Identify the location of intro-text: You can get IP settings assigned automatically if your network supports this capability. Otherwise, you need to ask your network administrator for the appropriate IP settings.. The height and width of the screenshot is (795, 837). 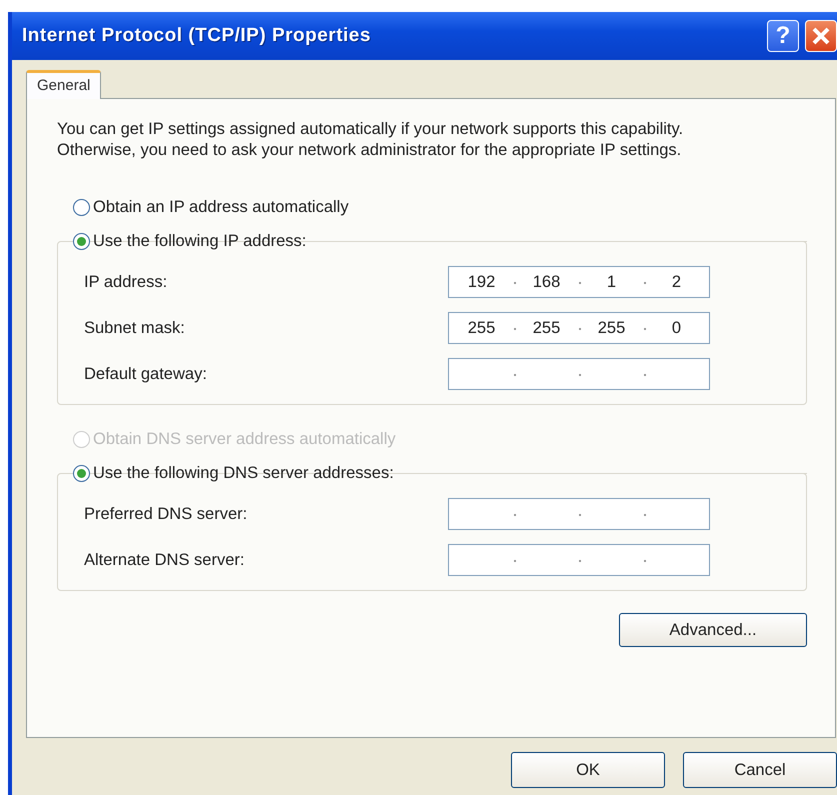
(370, 140).